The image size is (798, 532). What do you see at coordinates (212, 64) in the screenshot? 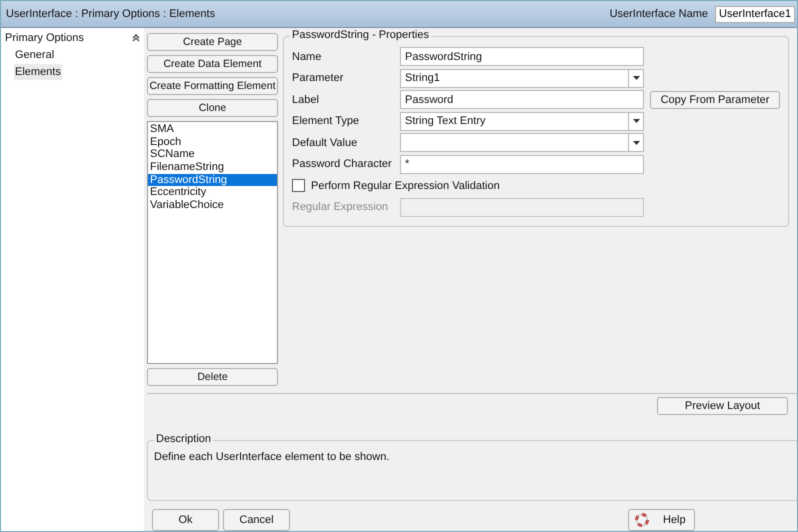
I see `action-button: Create Data Element` at bounding box center [212, 64].